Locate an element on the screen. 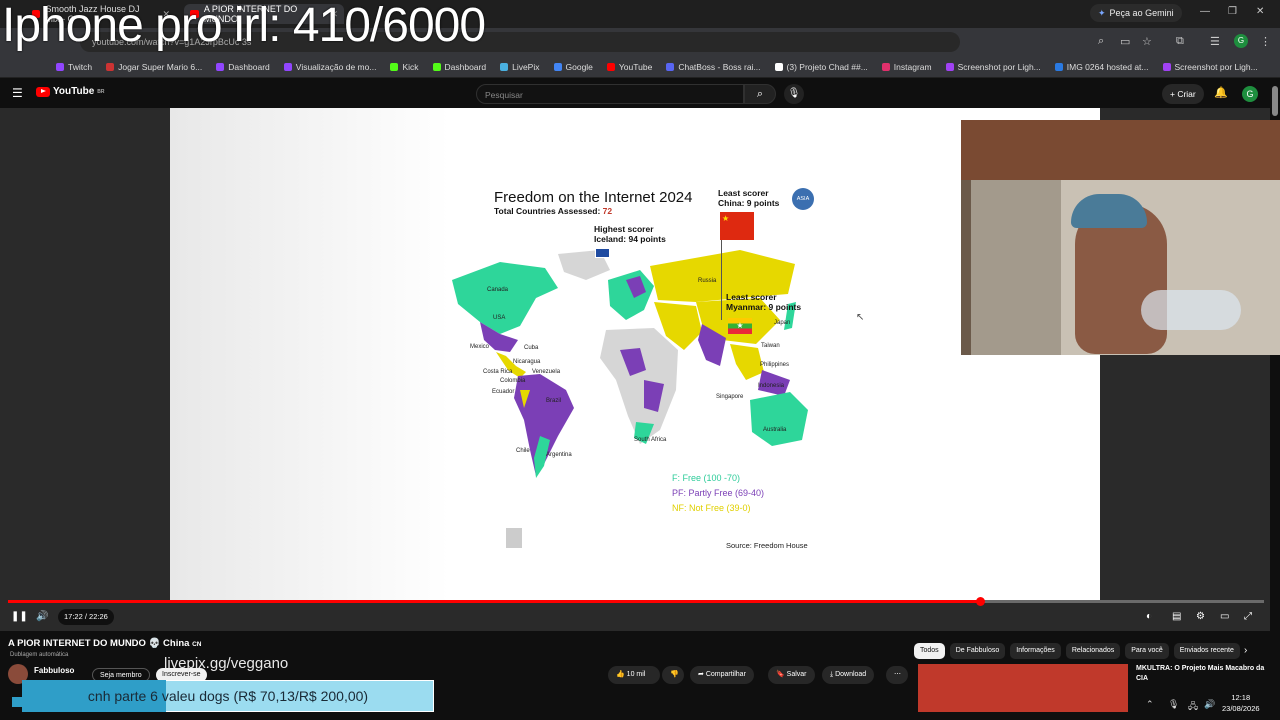  profile-avatar-icon: G is located at coordinates (1241, 41).